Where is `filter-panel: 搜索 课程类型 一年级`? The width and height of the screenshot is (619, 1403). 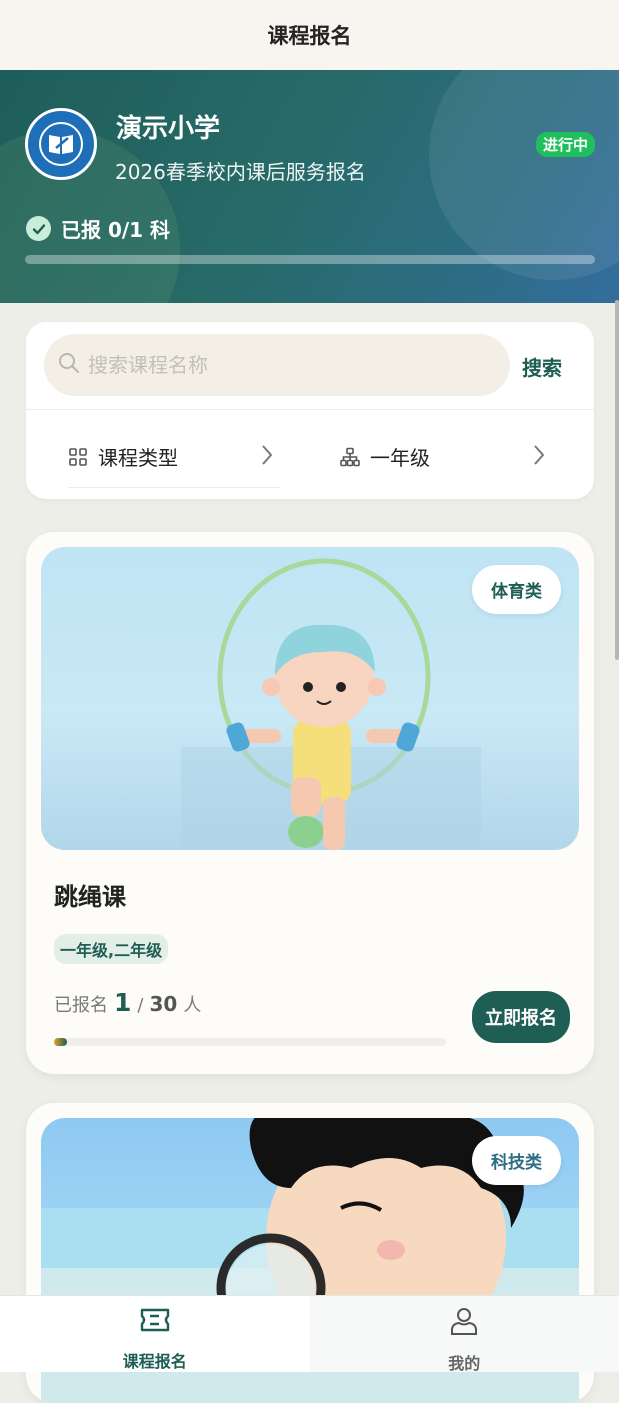
filter-panel: 搜索 课程类型 一年级 is located at coordinates (310, 410).